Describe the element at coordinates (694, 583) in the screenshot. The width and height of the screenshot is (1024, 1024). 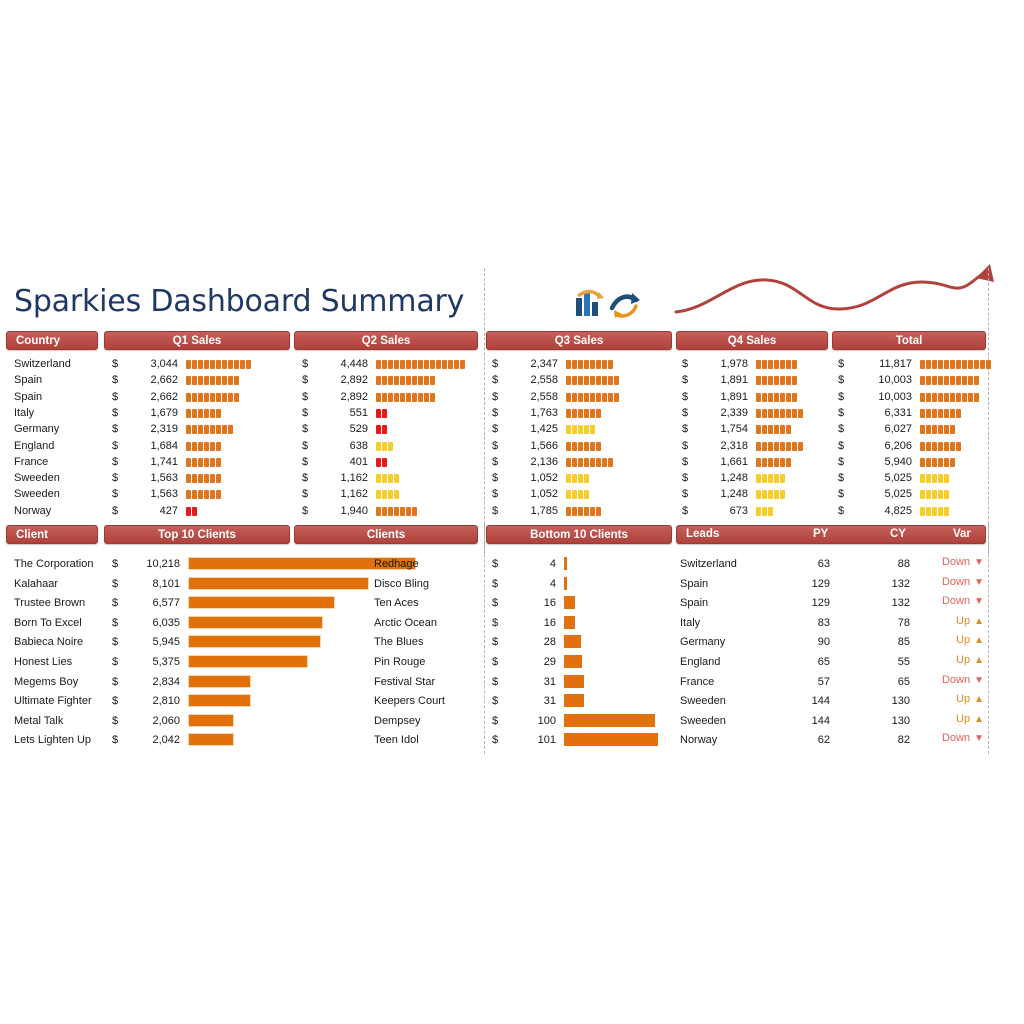
I see `lead-country: Spain` at that location.